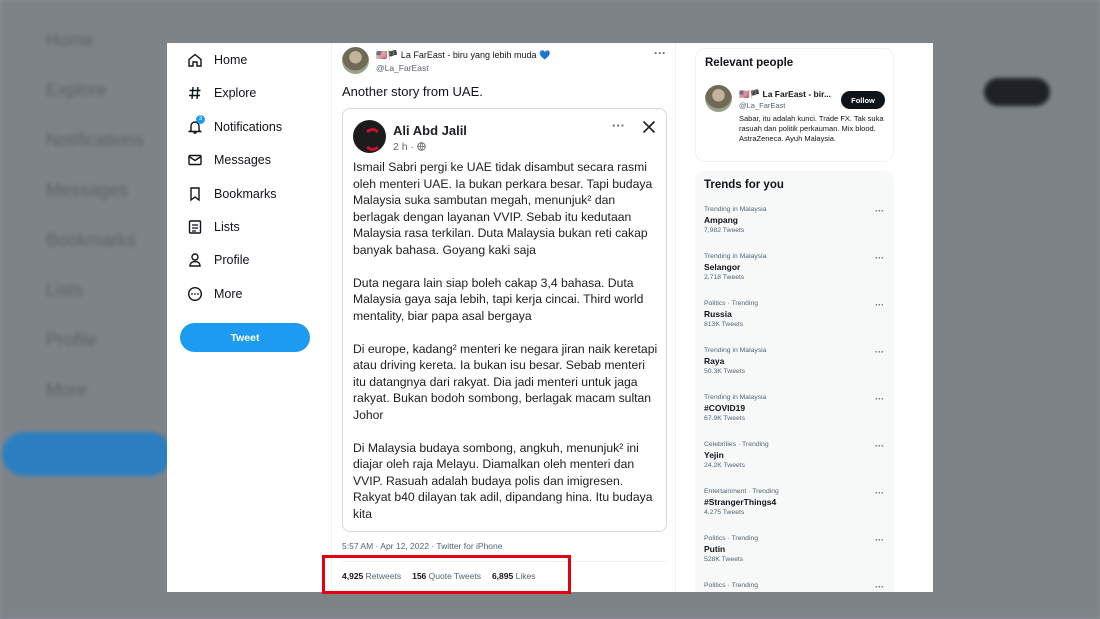  I want to click on trend-count: 24.2K Tweets, so click(725, 465).